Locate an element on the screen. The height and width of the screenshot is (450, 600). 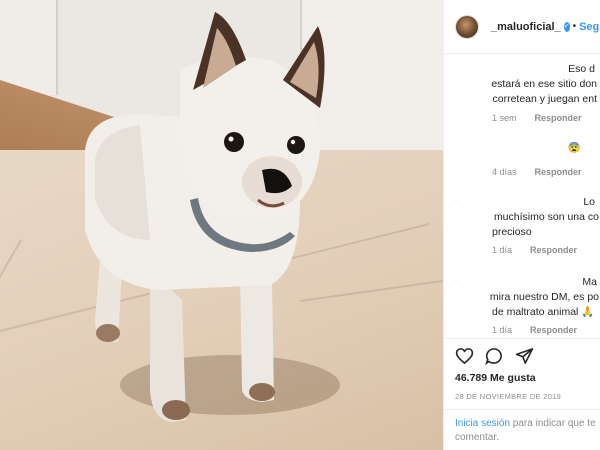
comment-time: 4 días is located at coordinates (504, 172).